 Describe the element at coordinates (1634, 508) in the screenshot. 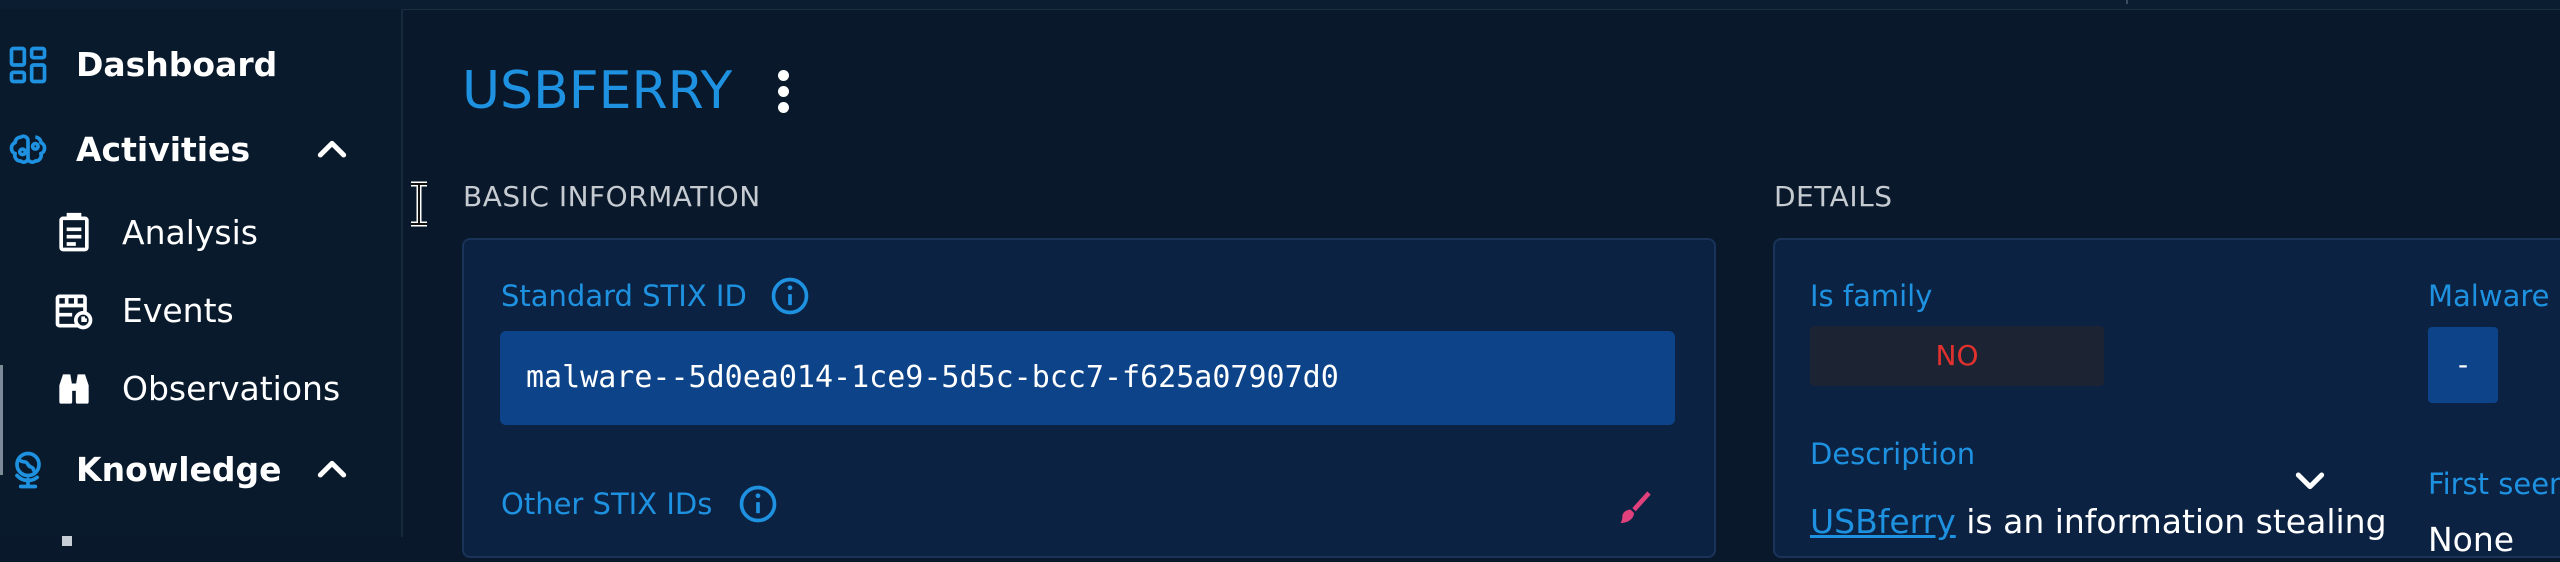

I see `brush-icon` at that location.